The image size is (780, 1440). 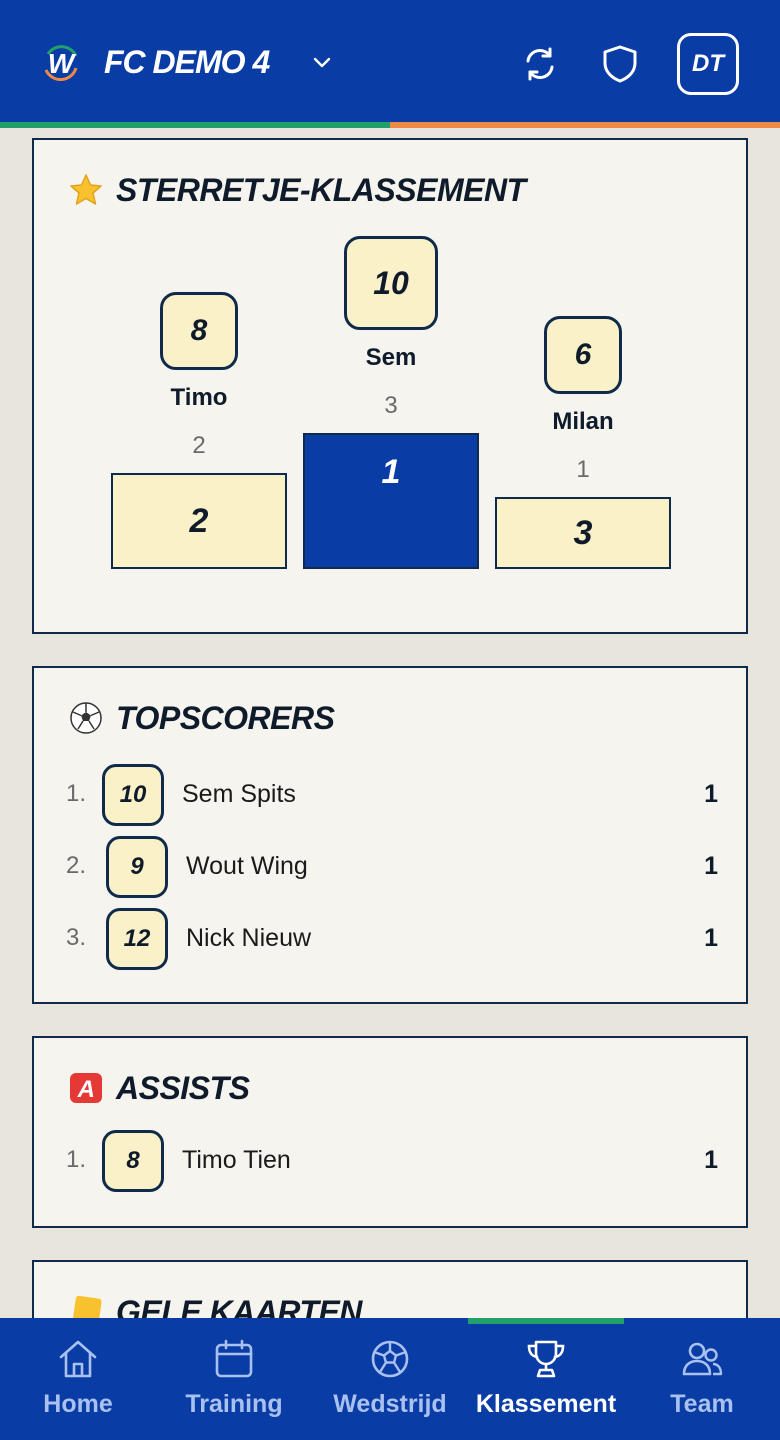 What do you see at coordinates (391, 501) in the screenshot?
I see `podium-block-1: 1` at bounding box center [391, 501].